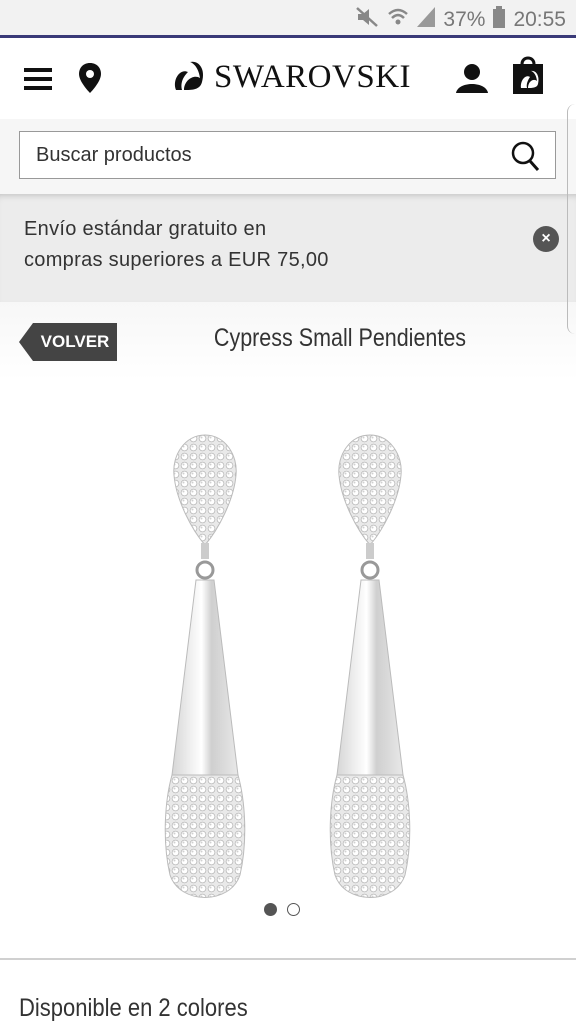 The width and height of the screenshot is (576, 1024). Describe the element at coordinates (340, 338) in the screenshot. I see `page-title: Cypress Small Pendientes` at that location.